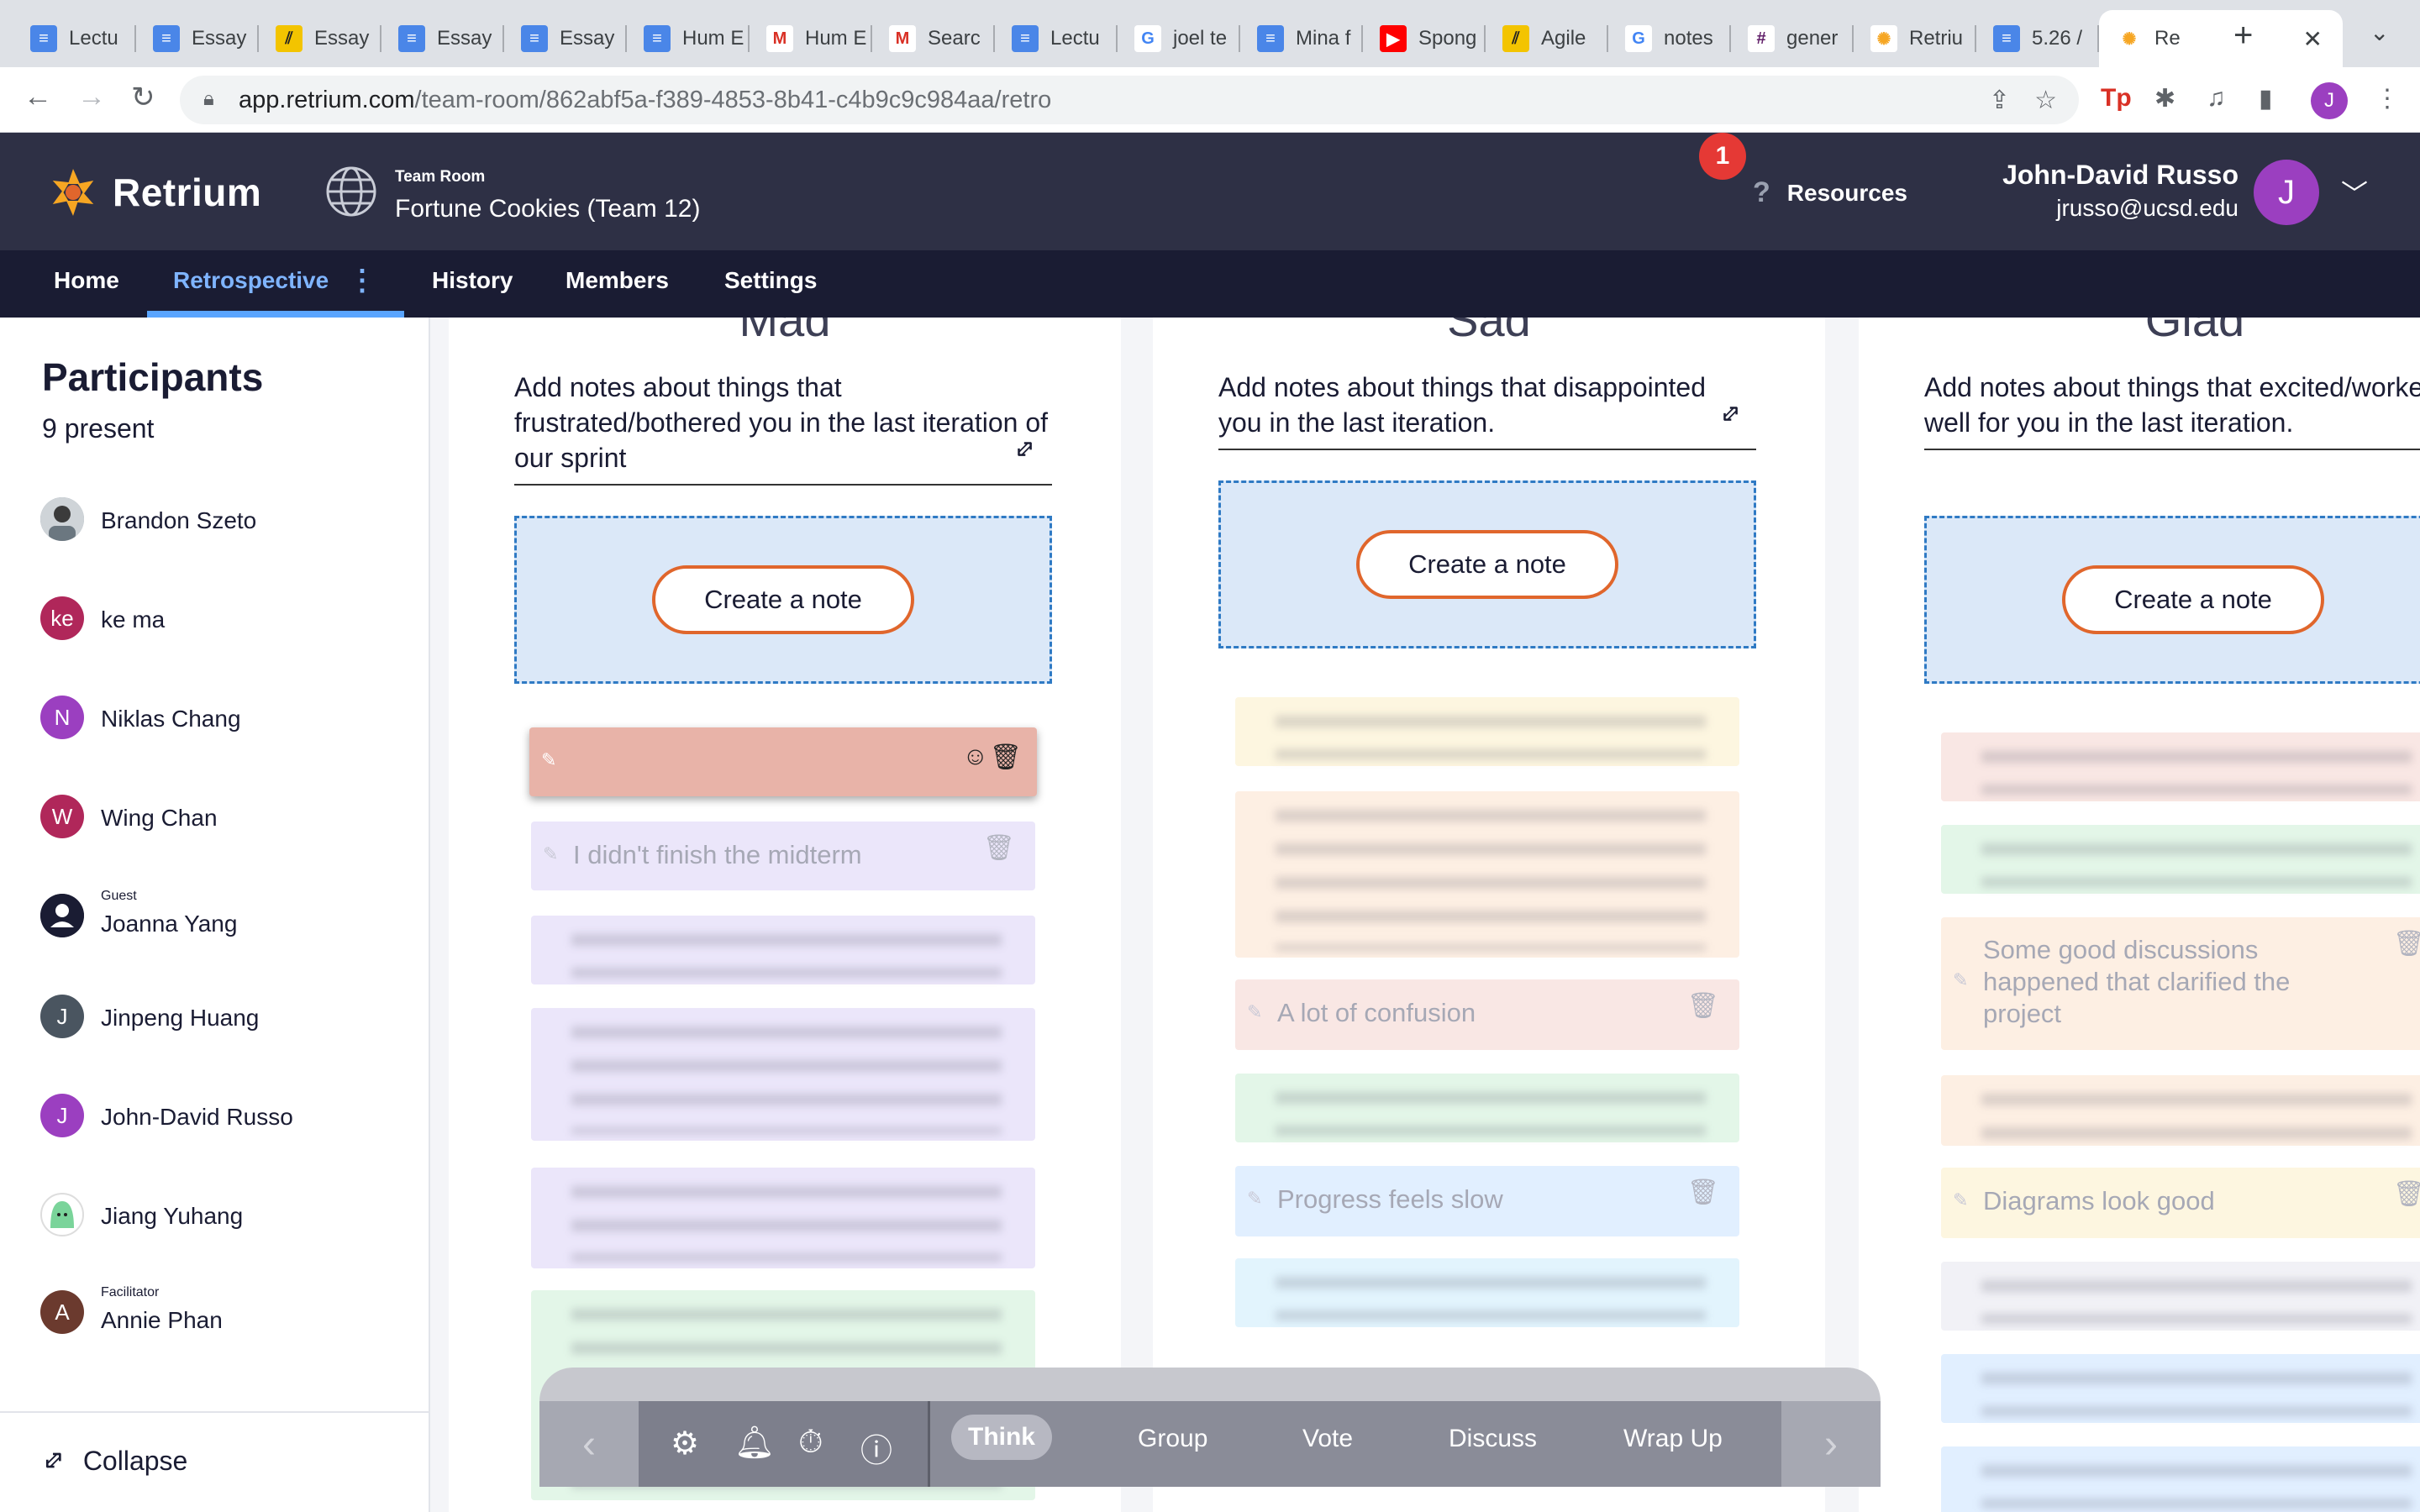 The width and height of the screenshot is (2420, 1512). What do you see at coordinates (225, 1114) in the screenshot?
I see `participant-row: J John-David Russo` at bounding box center [225, 1114].